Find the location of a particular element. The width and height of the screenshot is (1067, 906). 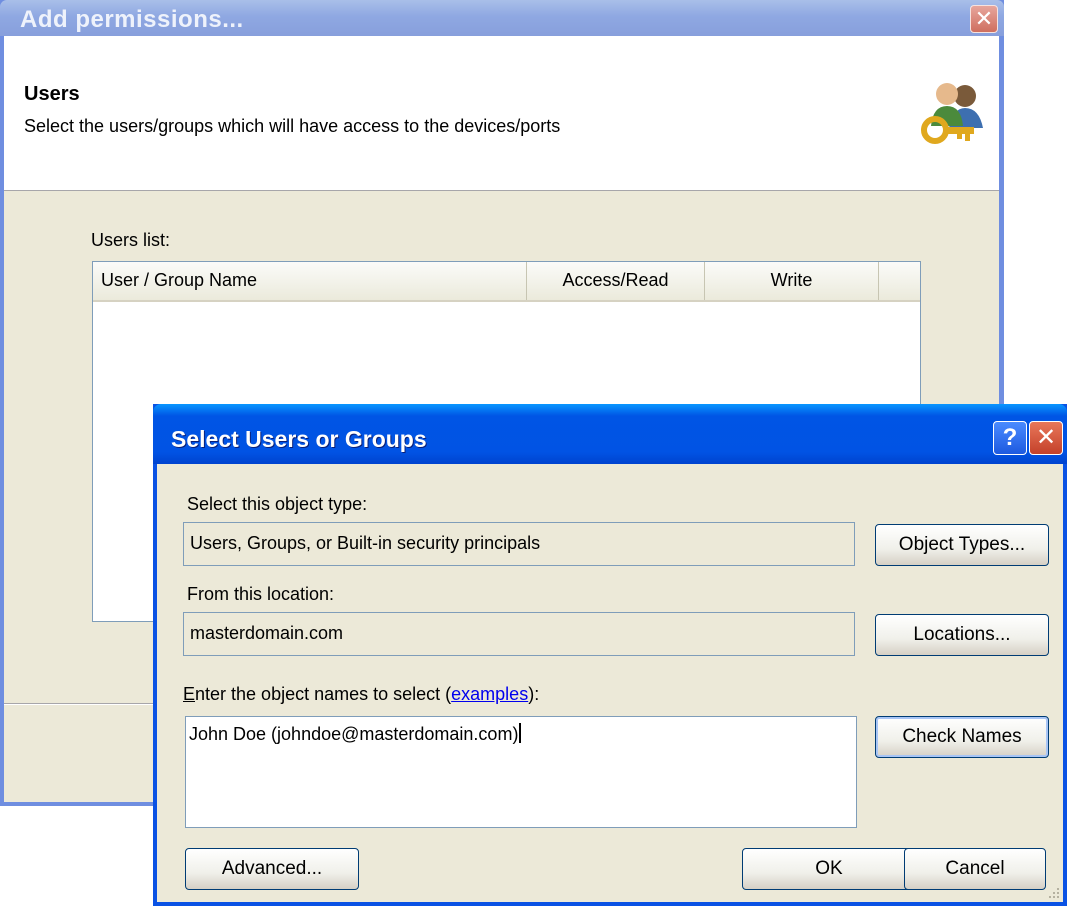

names-label-suffix: ): is located at coordinates (534, 694).